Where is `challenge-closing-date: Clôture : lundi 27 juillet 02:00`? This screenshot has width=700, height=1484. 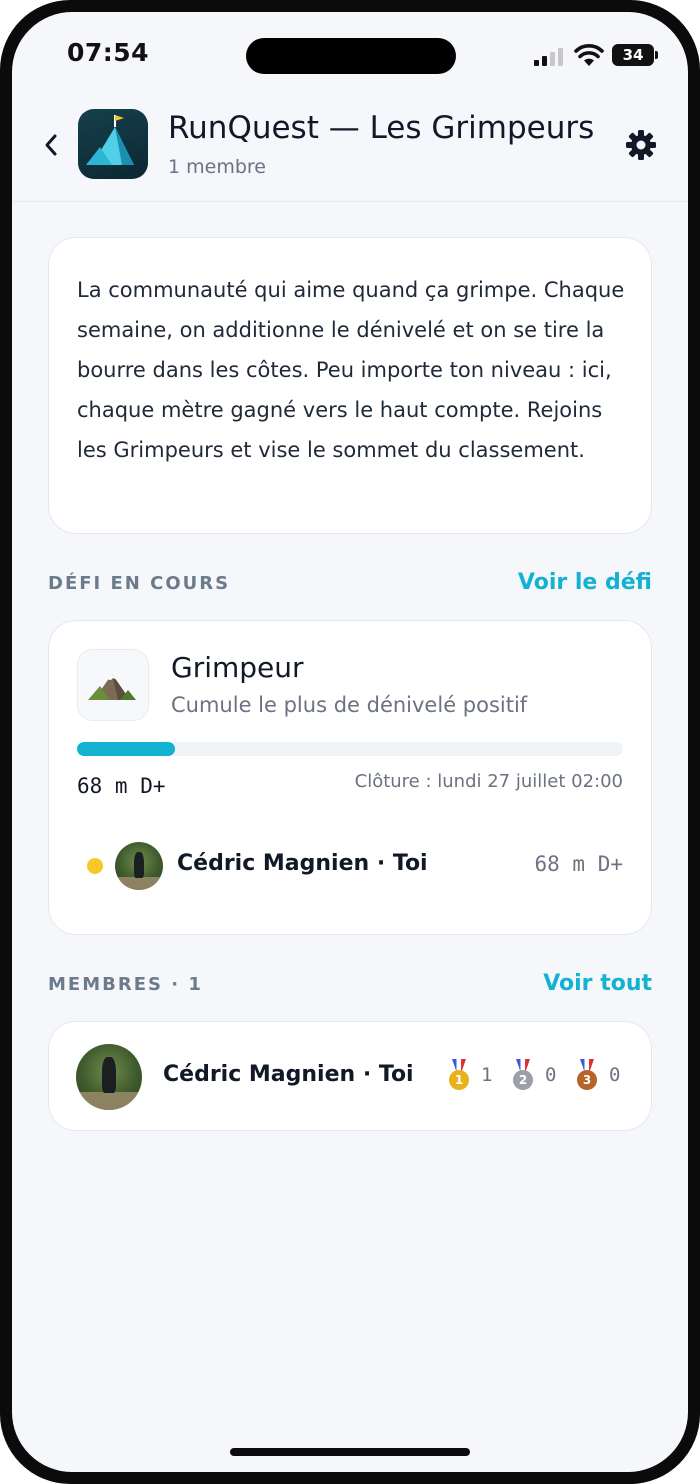
challenge-closing-date: Clôture : lundi 27 juillet 02:00 is located at coordinates (488, 781).